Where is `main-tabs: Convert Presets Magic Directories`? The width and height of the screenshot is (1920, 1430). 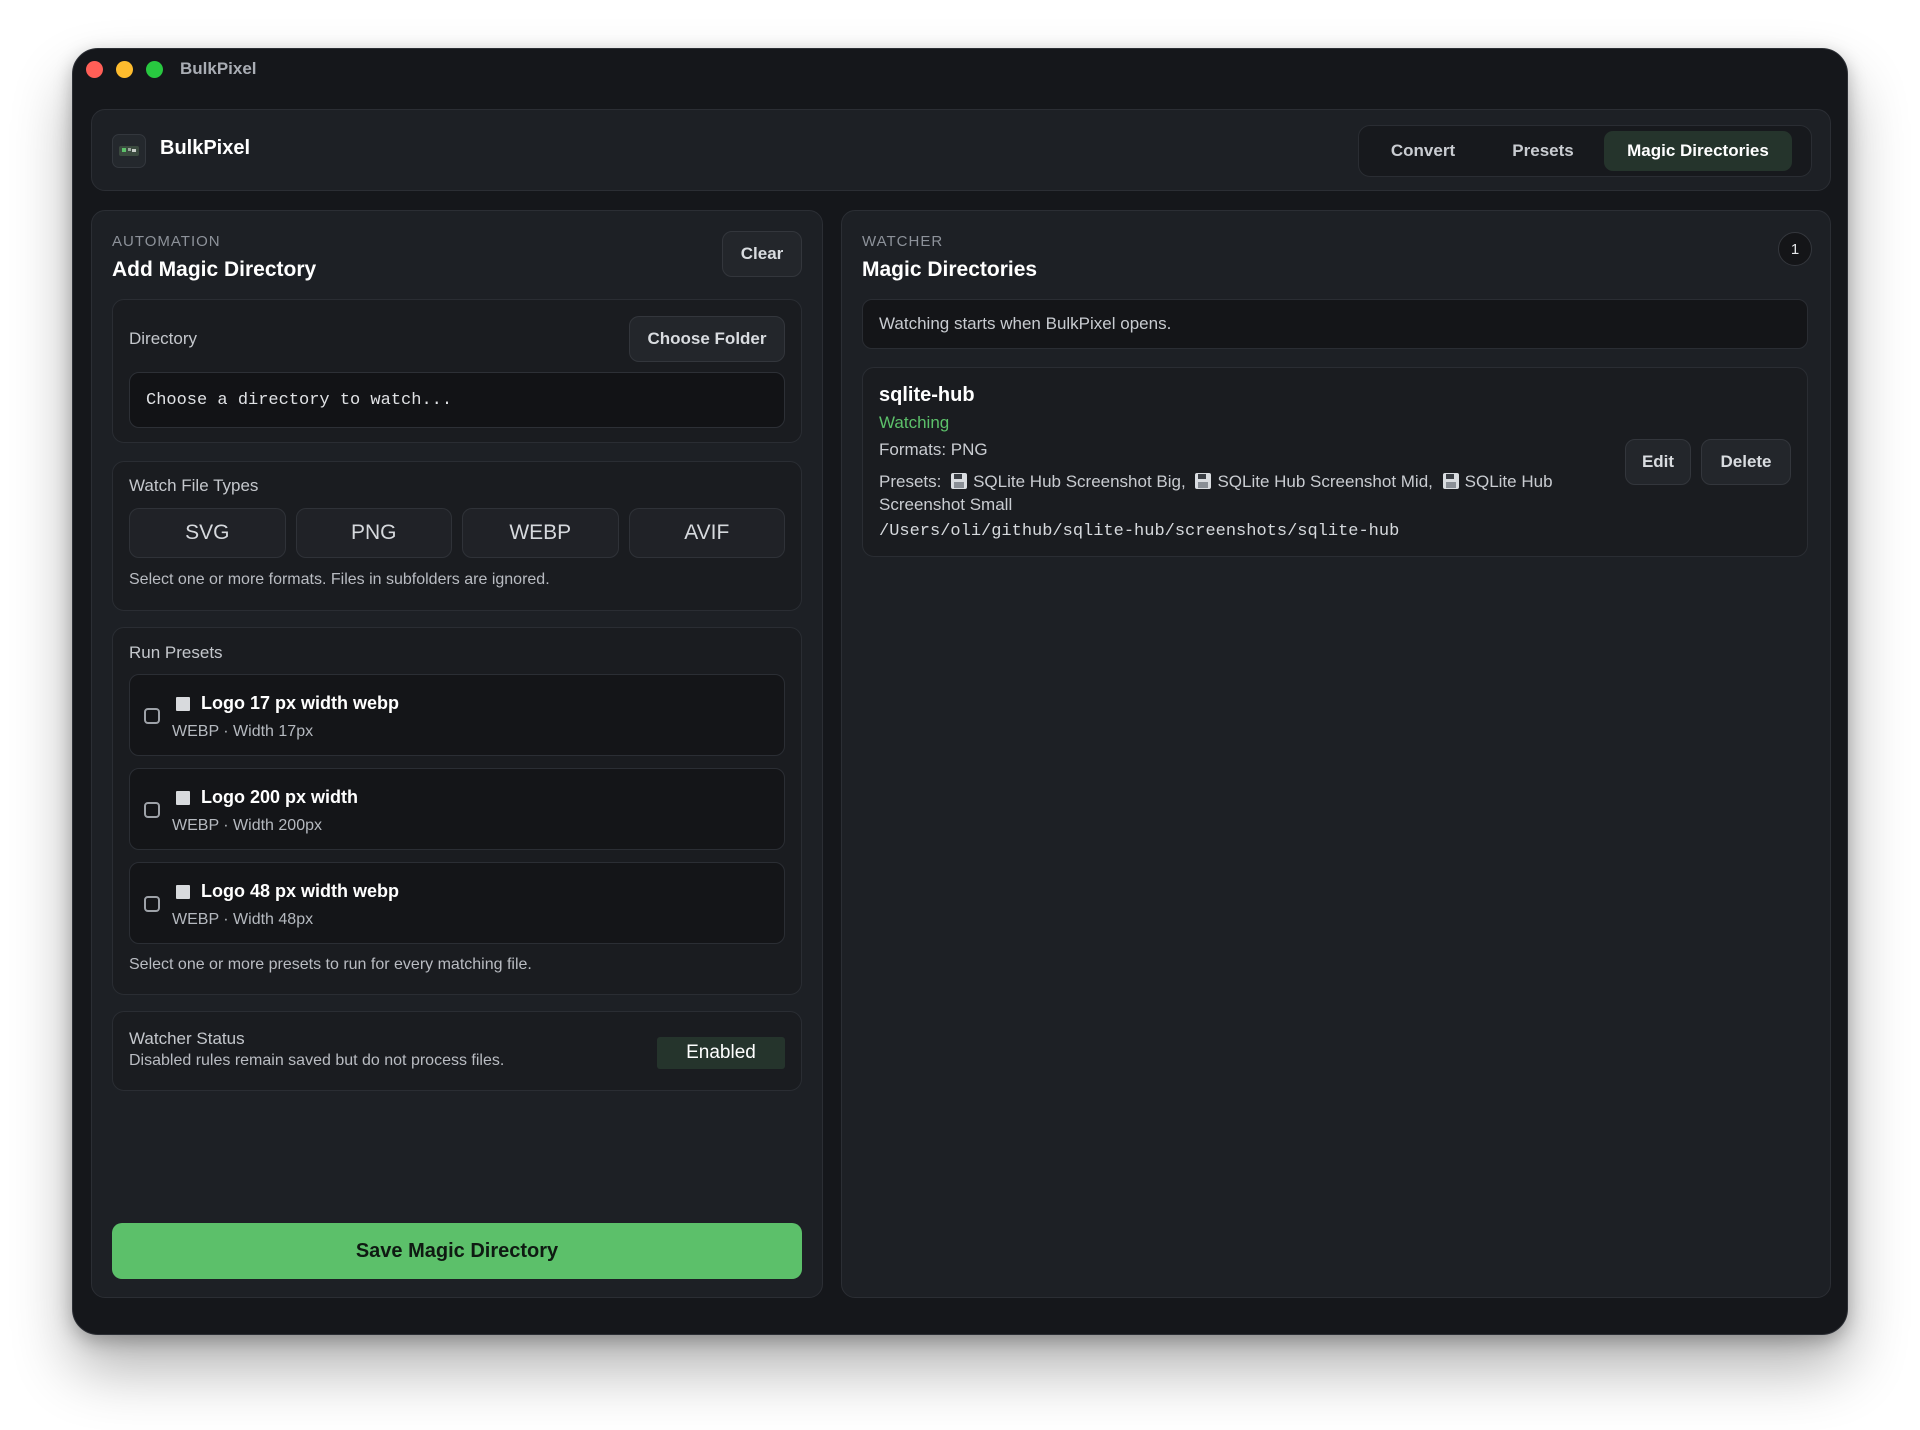 main-tabs: Convert Presets Magic Directories is located at coordinates (1585, 151).